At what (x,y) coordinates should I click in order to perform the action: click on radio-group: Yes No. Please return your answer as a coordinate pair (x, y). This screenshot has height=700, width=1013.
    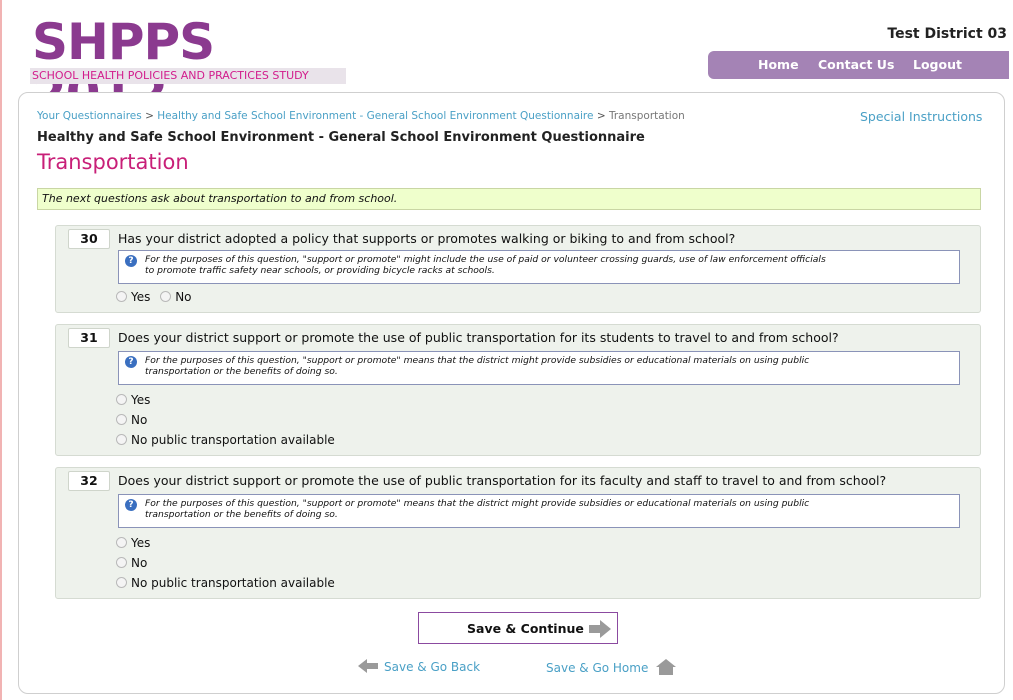
    Looking at the image, I should click on (154, 297).